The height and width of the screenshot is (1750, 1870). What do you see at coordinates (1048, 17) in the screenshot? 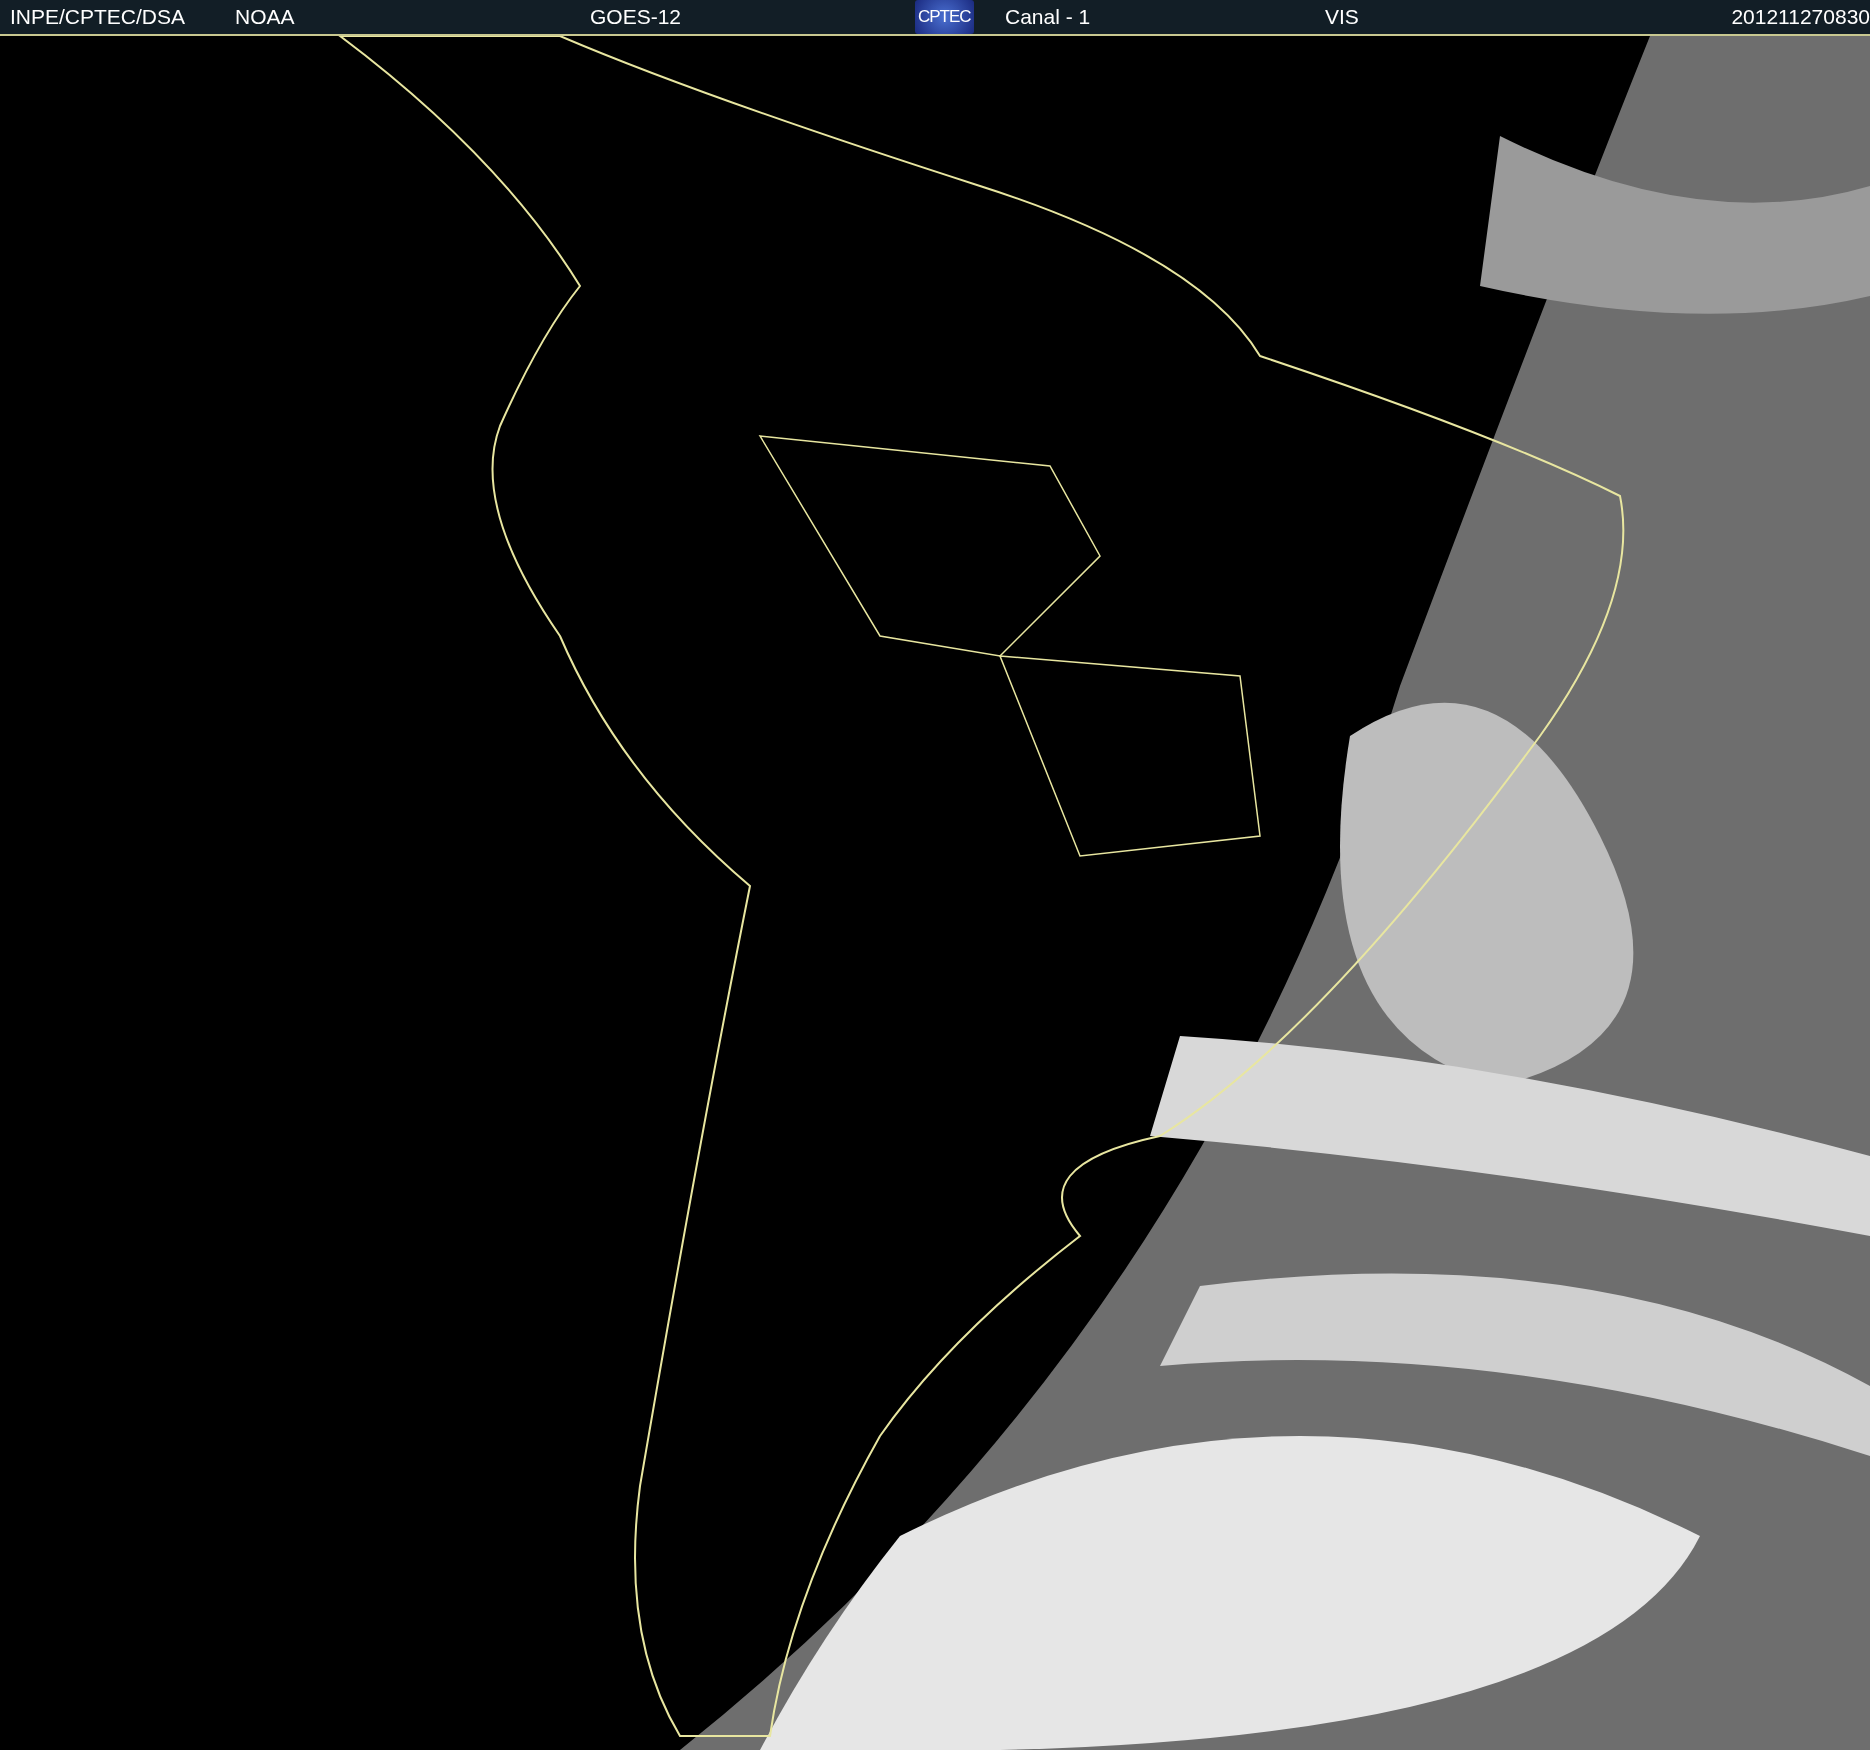
I see `header-label: Canal - 1` at bounding box center [1048, 17].